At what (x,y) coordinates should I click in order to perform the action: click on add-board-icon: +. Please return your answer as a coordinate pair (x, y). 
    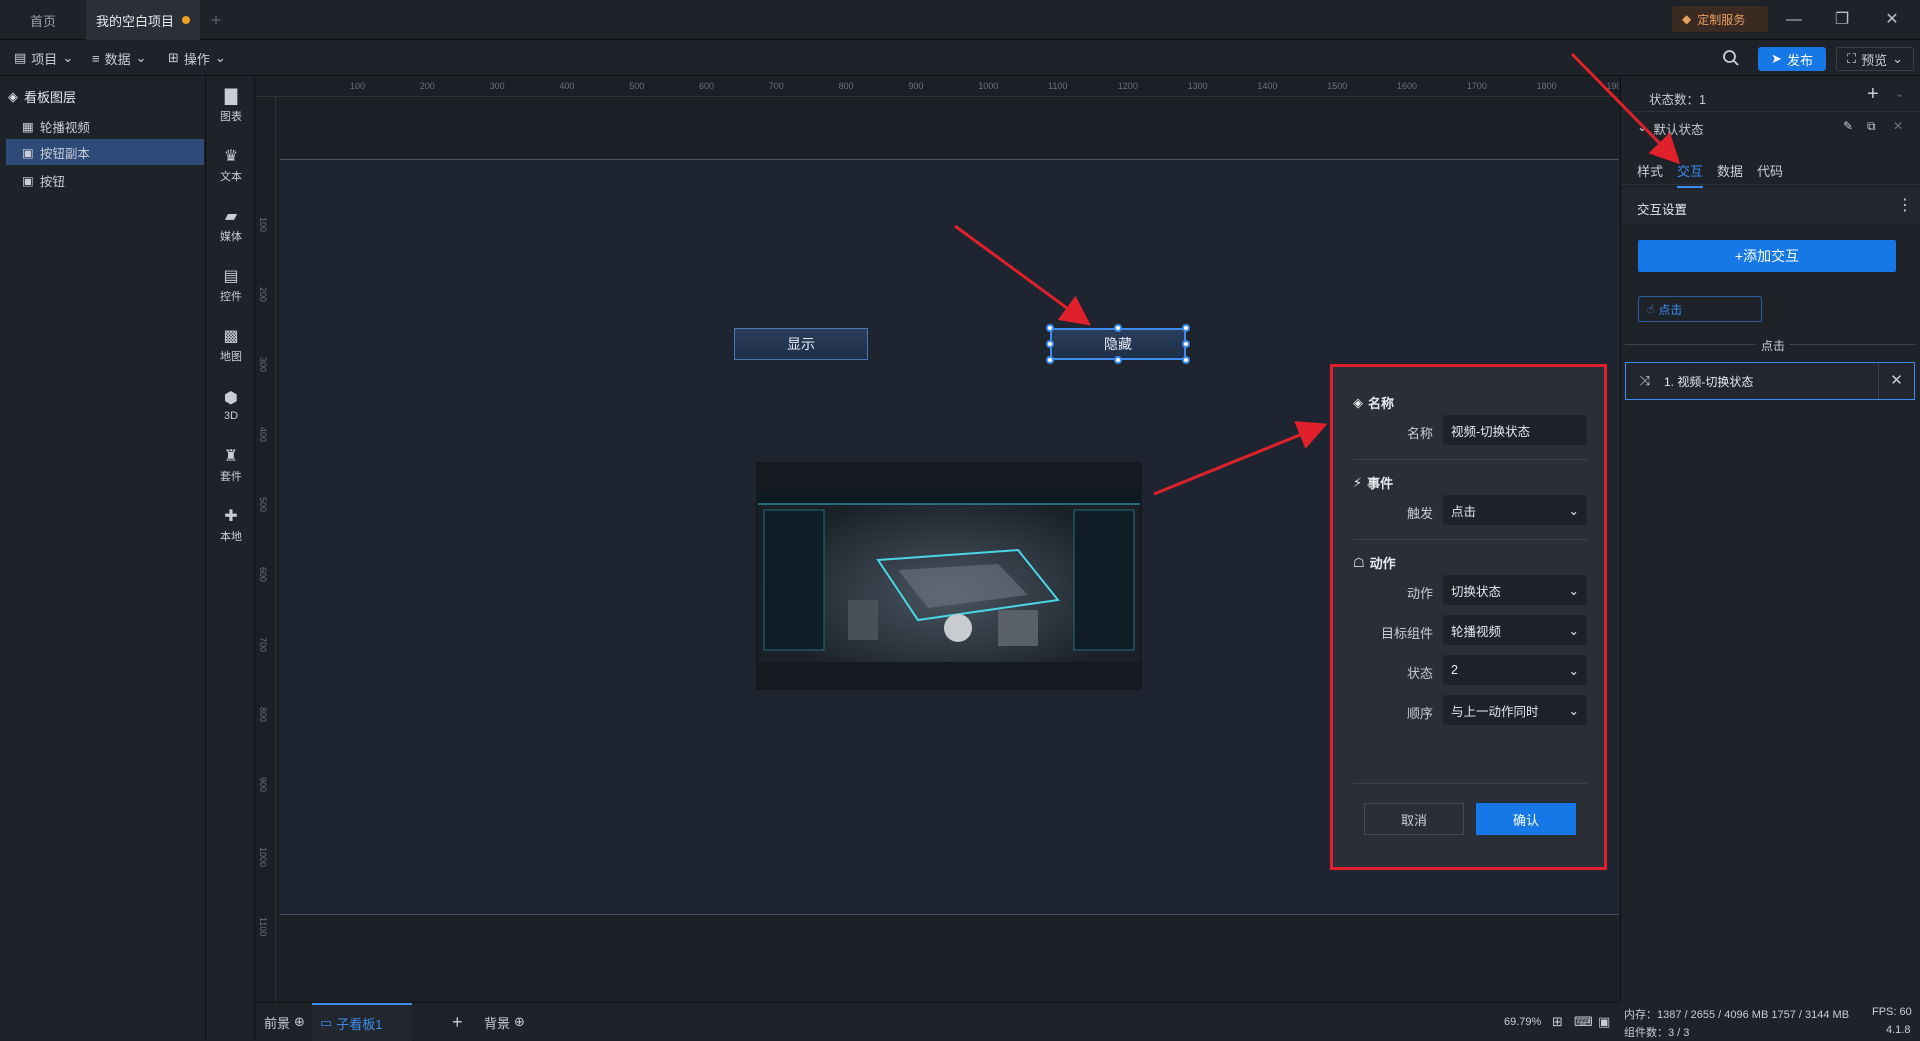
    Looking at the image, I should click on (457, 1022).